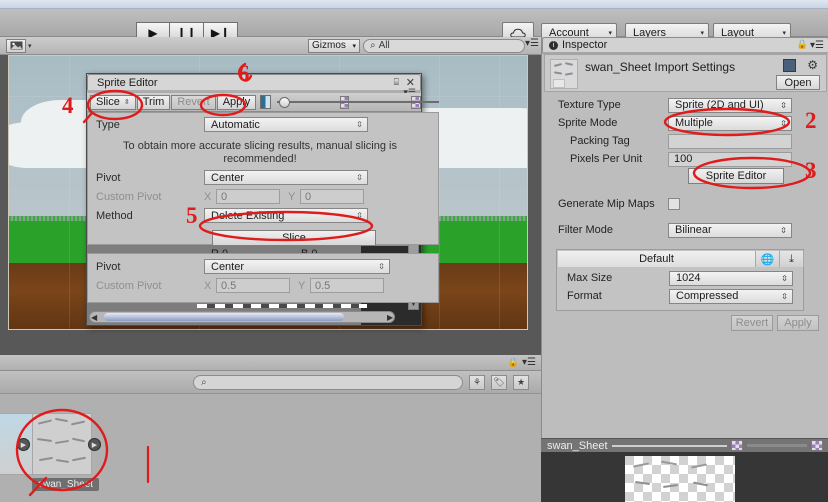 The width and height of the screenshot is (828, 502). Describe the element at coordinates (126, 102) in the screenshot. I see `chevron-down-icon: ⇳` at that location.